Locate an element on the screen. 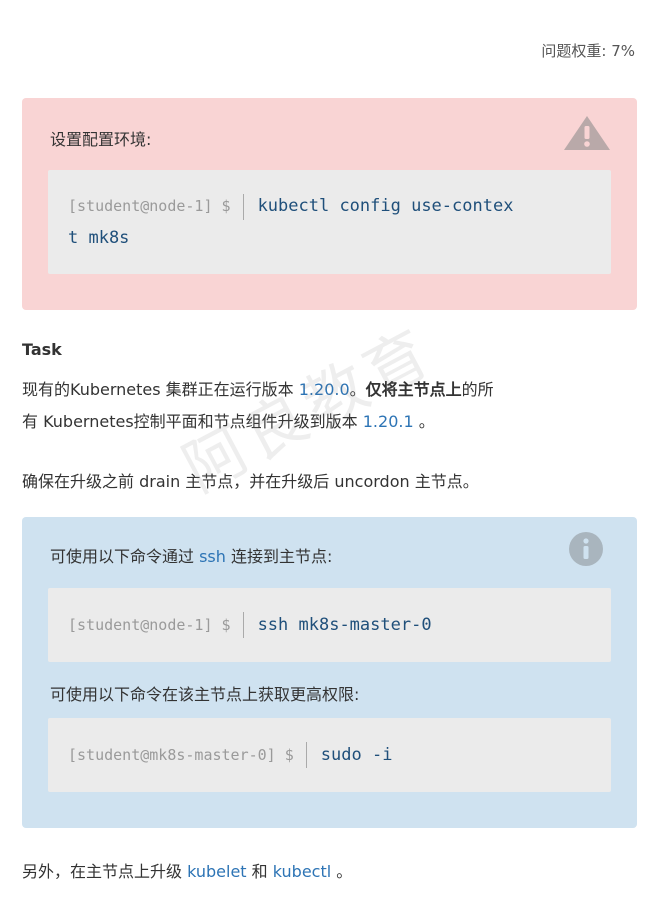  footer-text: 另外，在主节点上升级 is located at coordinates (105, 871).